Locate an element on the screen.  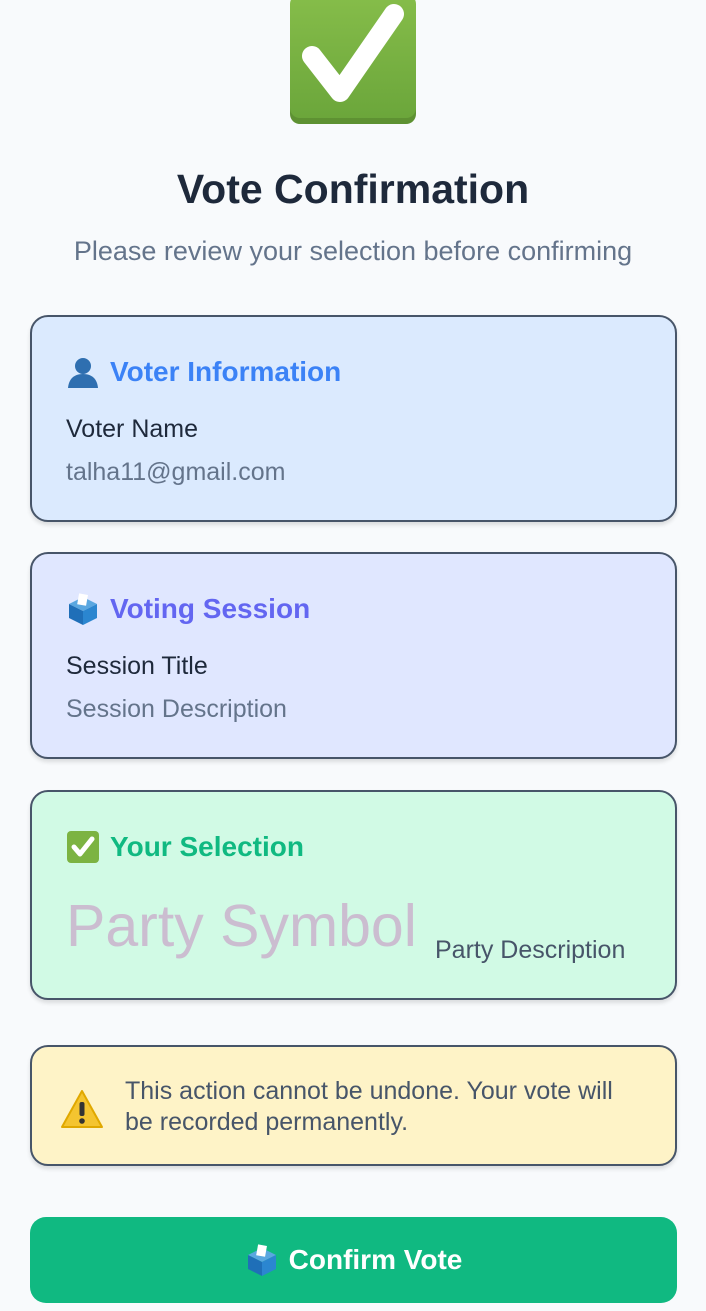
session-description: Session Description is located at coordinates (176, 709).